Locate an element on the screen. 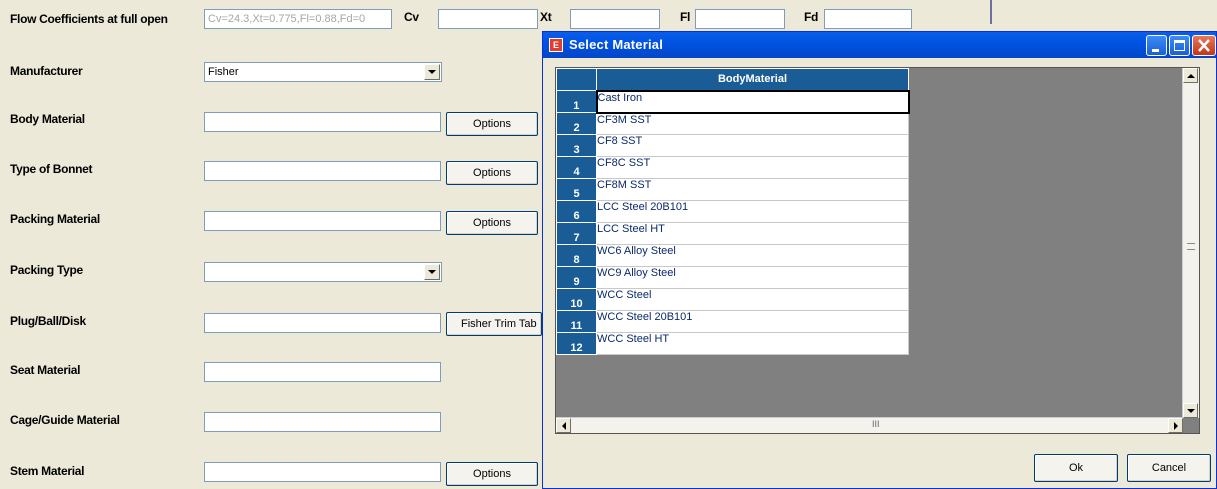 Image resolution: width=1217 pixels, height=489 pixels. table-row: 8 WC6 Alloy Steel is located at coordinates (732, 255).